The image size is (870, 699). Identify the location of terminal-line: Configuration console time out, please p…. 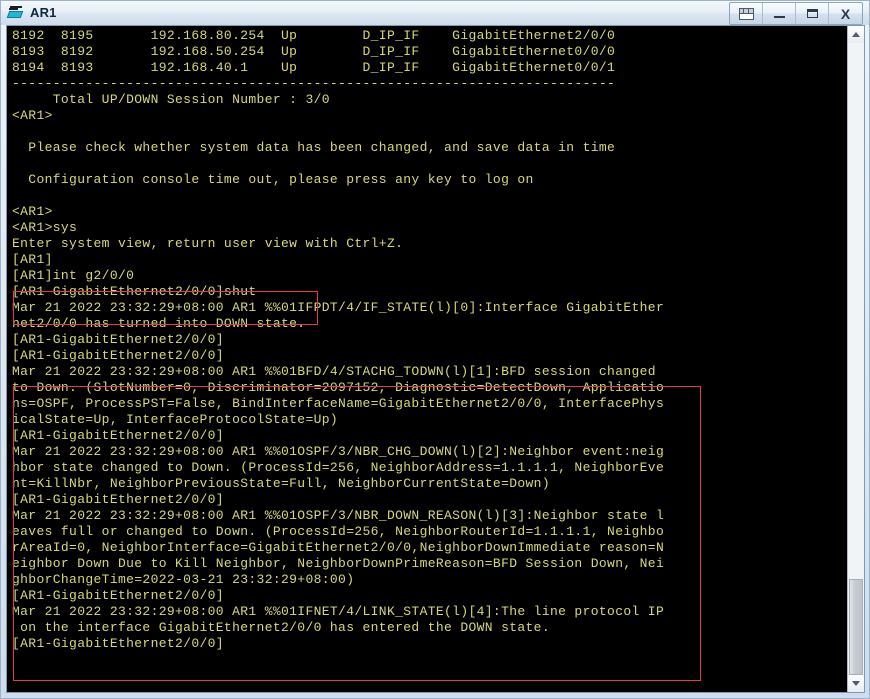
(273, 179).